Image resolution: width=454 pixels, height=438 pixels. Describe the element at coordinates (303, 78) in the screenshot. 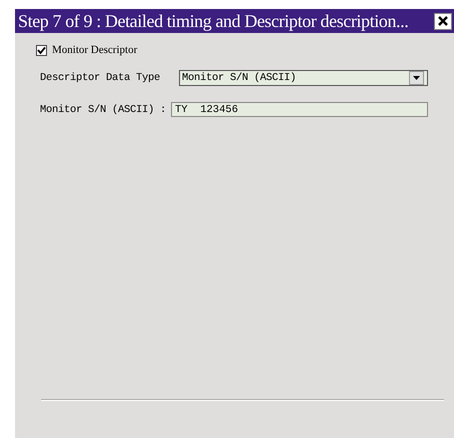

I see `dropdown-field: Monitor S/N (ASCII)` at that location.